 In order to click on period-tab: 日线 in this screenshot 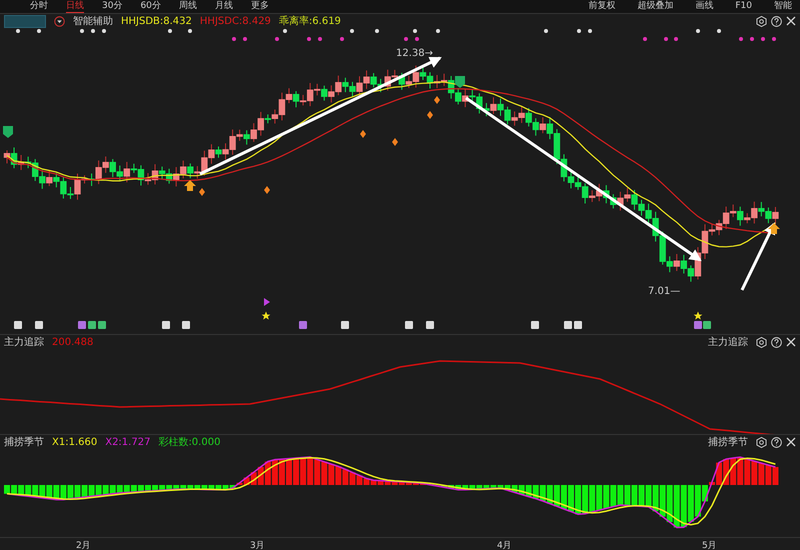, I will do `click(75, 6)`.